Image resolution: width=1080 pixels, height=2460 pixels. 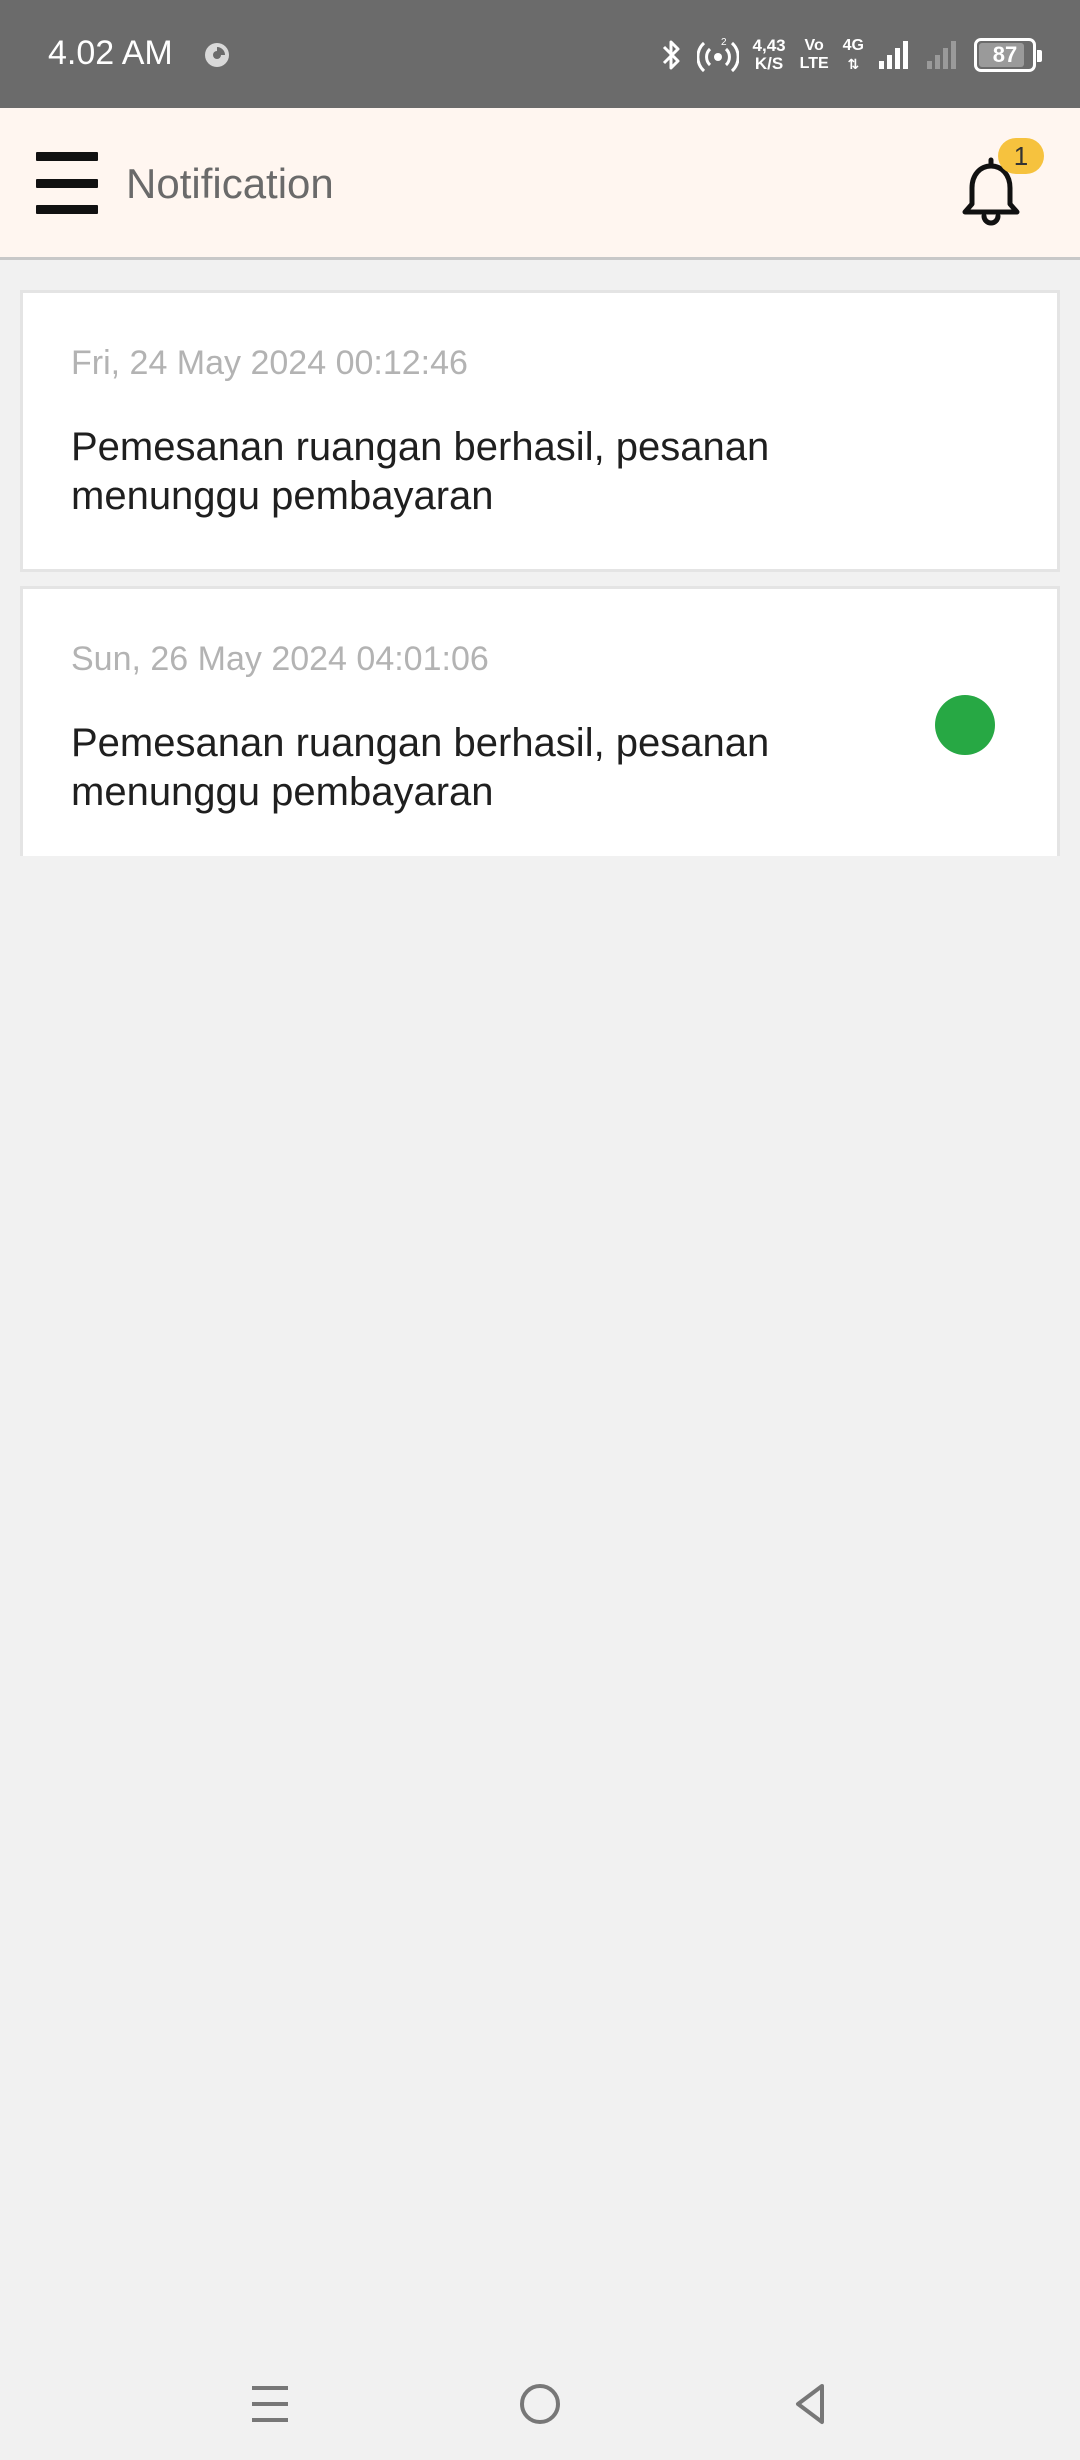 I want to click on system-nav-bar, so click(x=540, y=2405).